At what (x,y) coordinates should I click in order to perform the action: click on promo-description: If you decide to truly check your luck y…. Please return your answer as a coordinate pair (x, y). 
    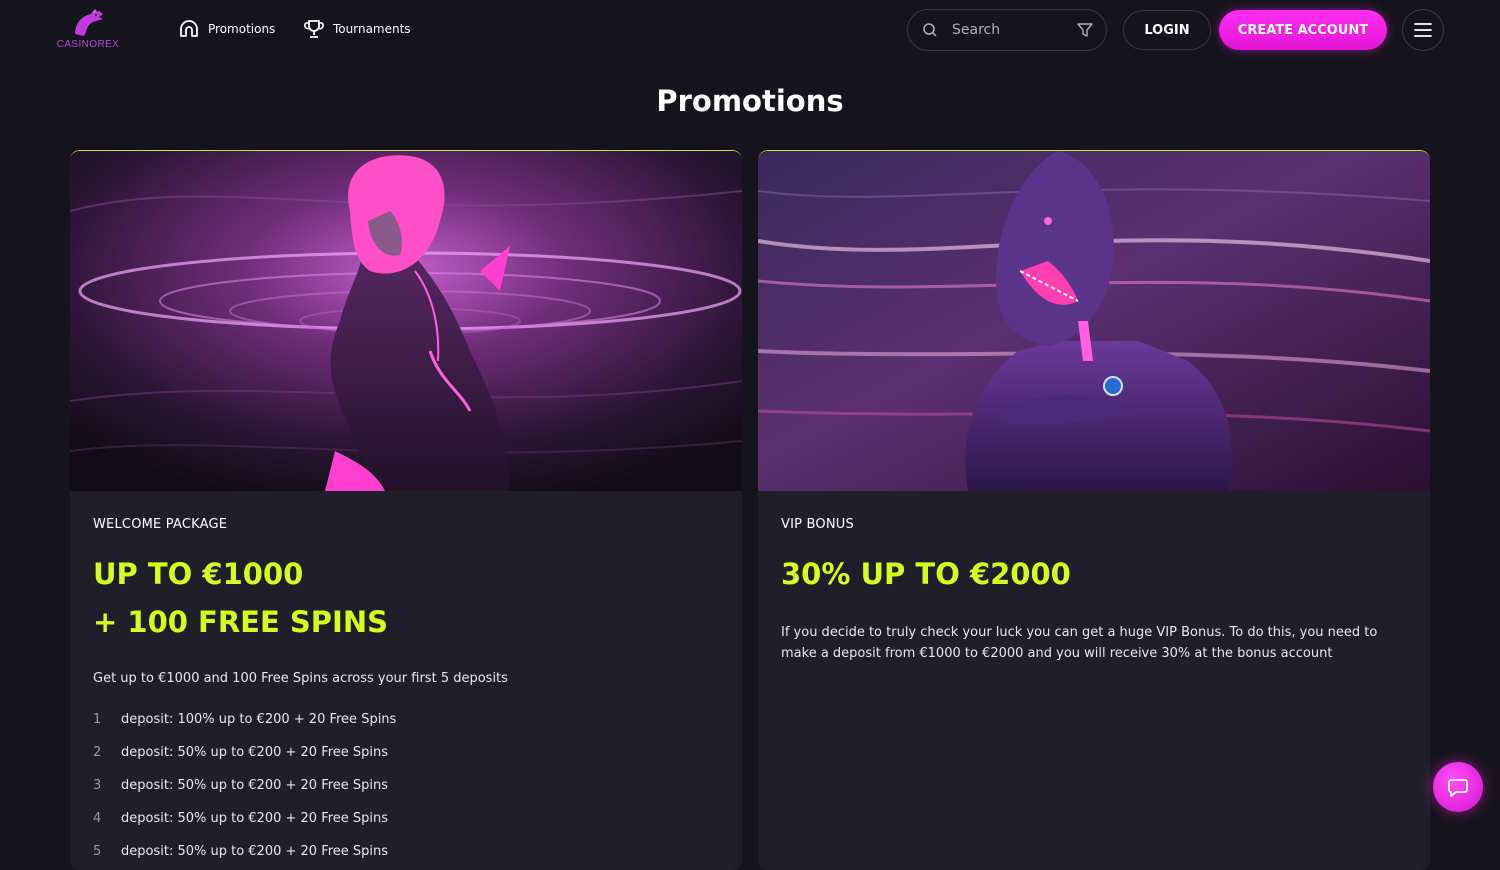
    Looking at the image, I should click on (1079, 643).